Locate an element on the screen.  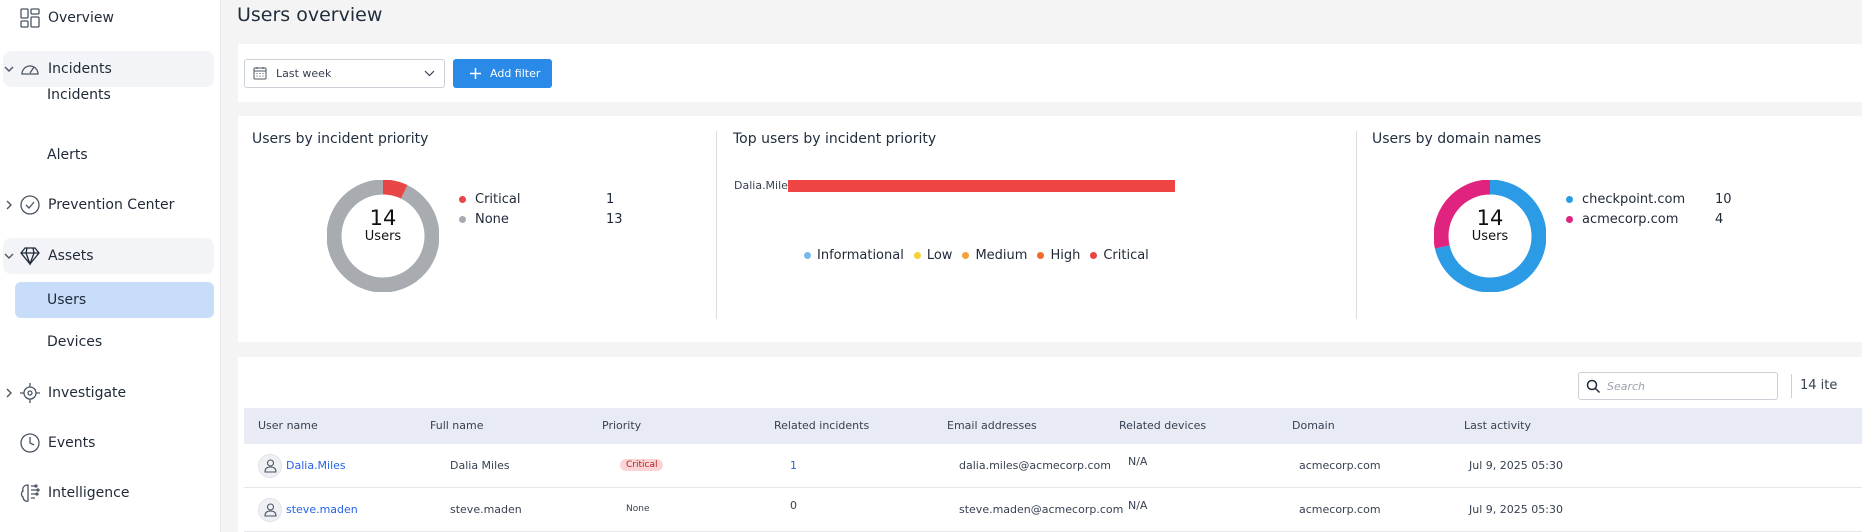
filter-bar: Last week Add filter is located at coordinates (1050, 73).